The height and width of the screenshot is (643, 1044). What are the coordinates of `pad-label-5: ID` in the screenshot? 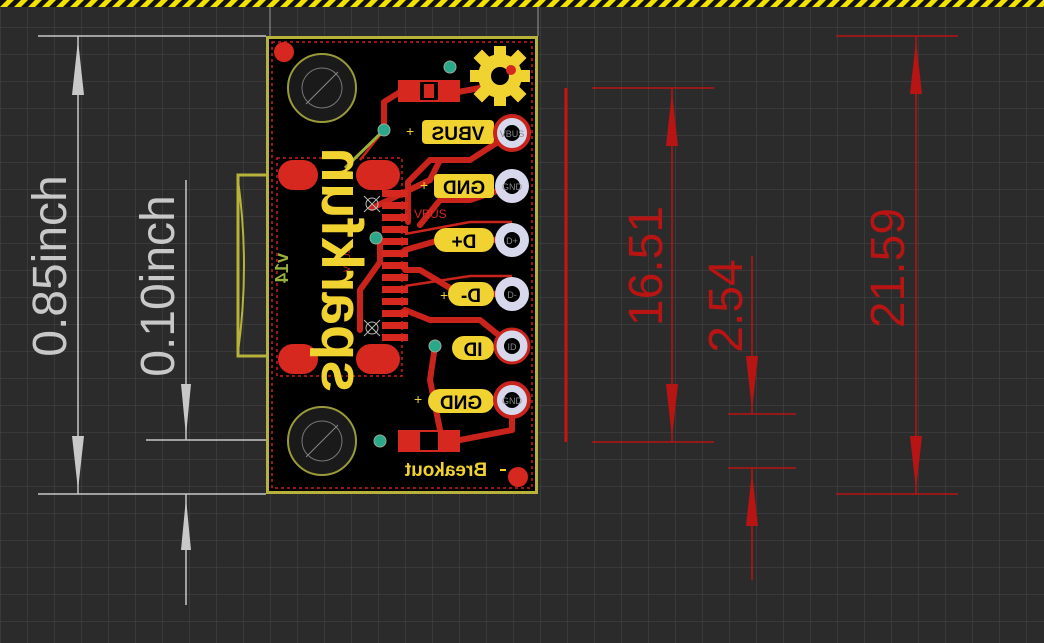 It's located at (513, 347).